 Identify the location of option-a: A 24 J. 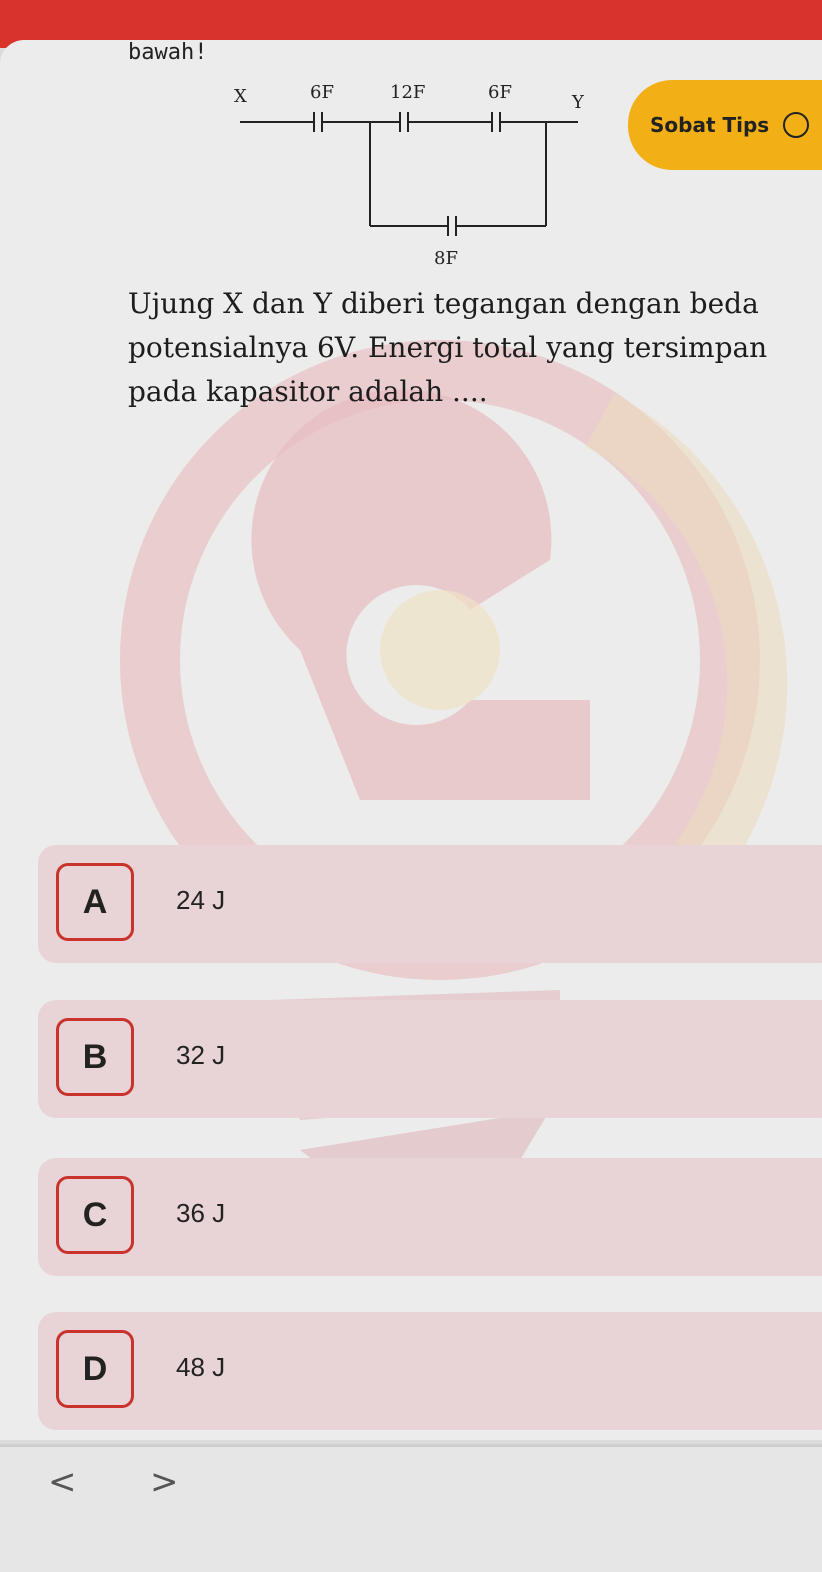
(430, 904).